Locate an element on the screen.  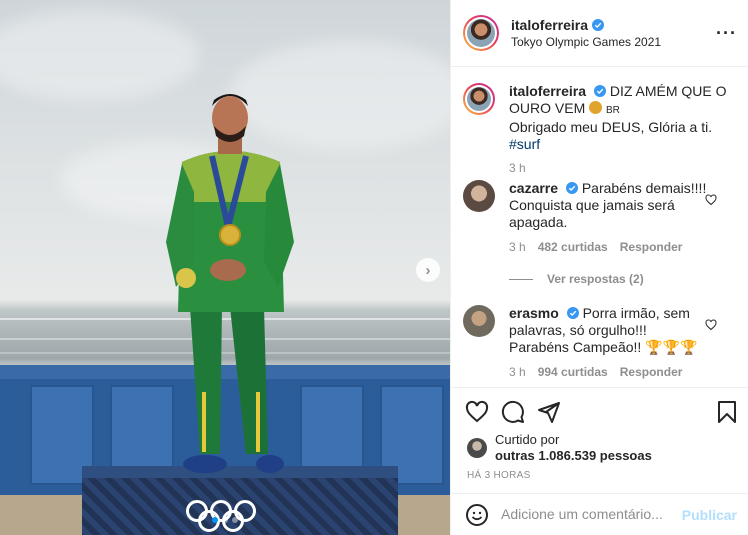
comment-meta: 3 h 482 curtidas Responder is located at coordinates (595, 247).